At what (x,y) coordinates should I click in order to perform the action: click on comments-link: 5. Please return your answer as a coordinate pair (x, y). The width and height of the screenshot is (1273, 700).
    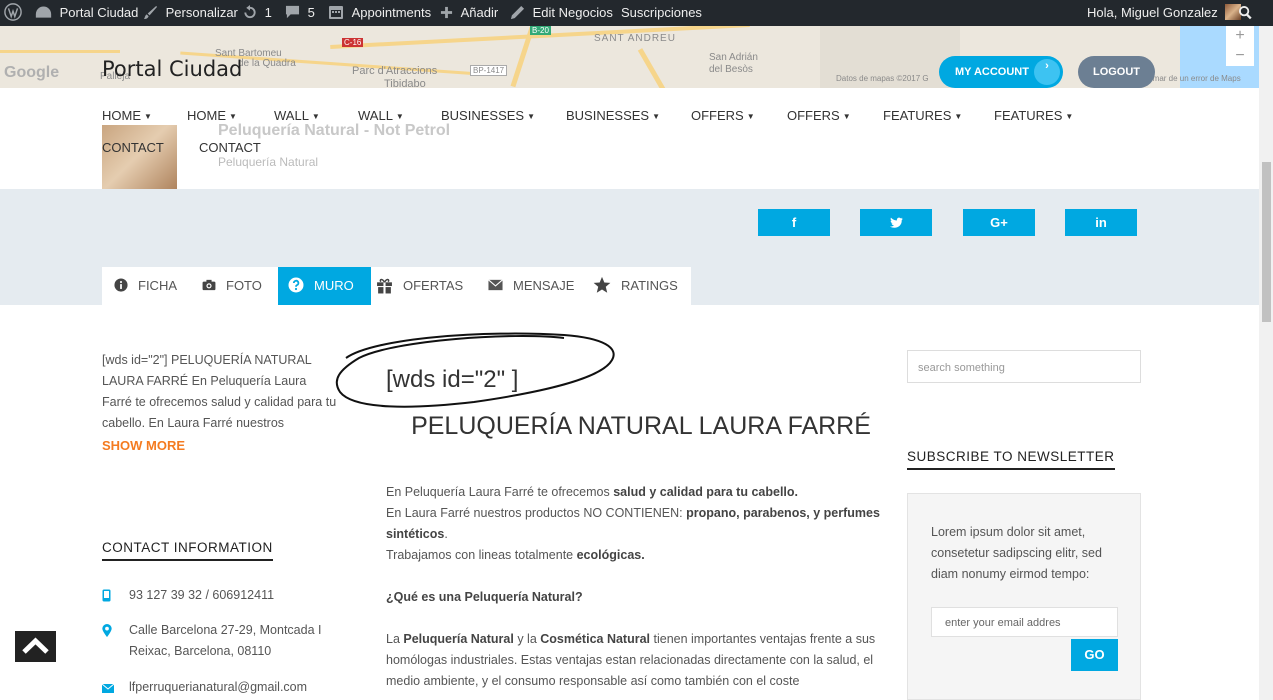
    Looking at the image, I should click on (300, 13).